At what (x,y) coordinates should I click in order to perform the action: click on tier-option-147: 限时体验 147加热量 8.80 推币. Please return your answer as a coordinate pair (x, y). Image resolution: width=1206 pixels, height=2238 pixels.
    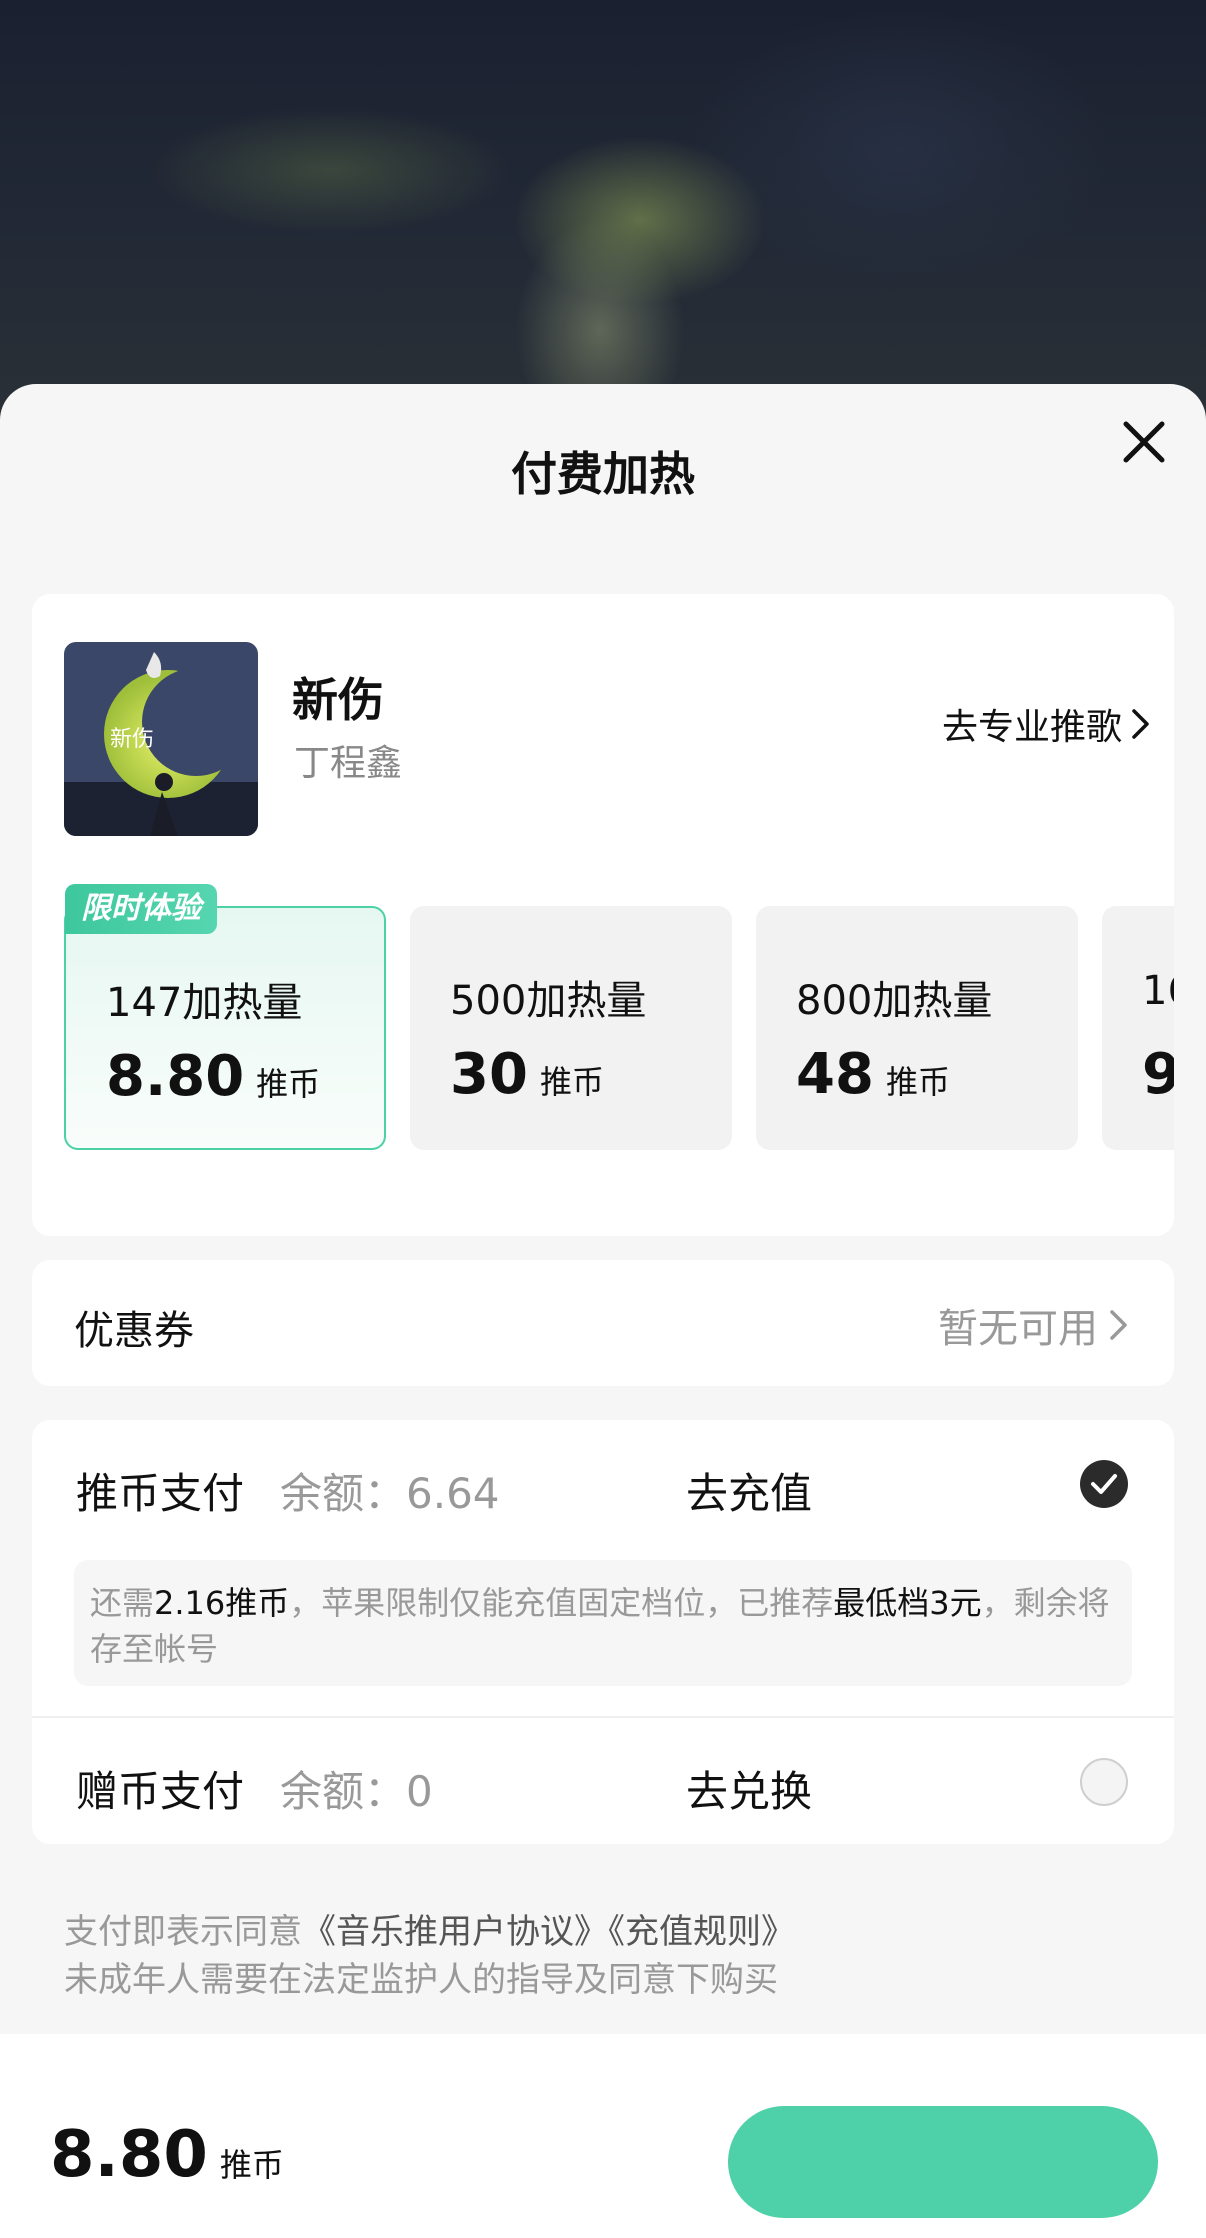
    Looking at the image, I should click on (225, 1017).